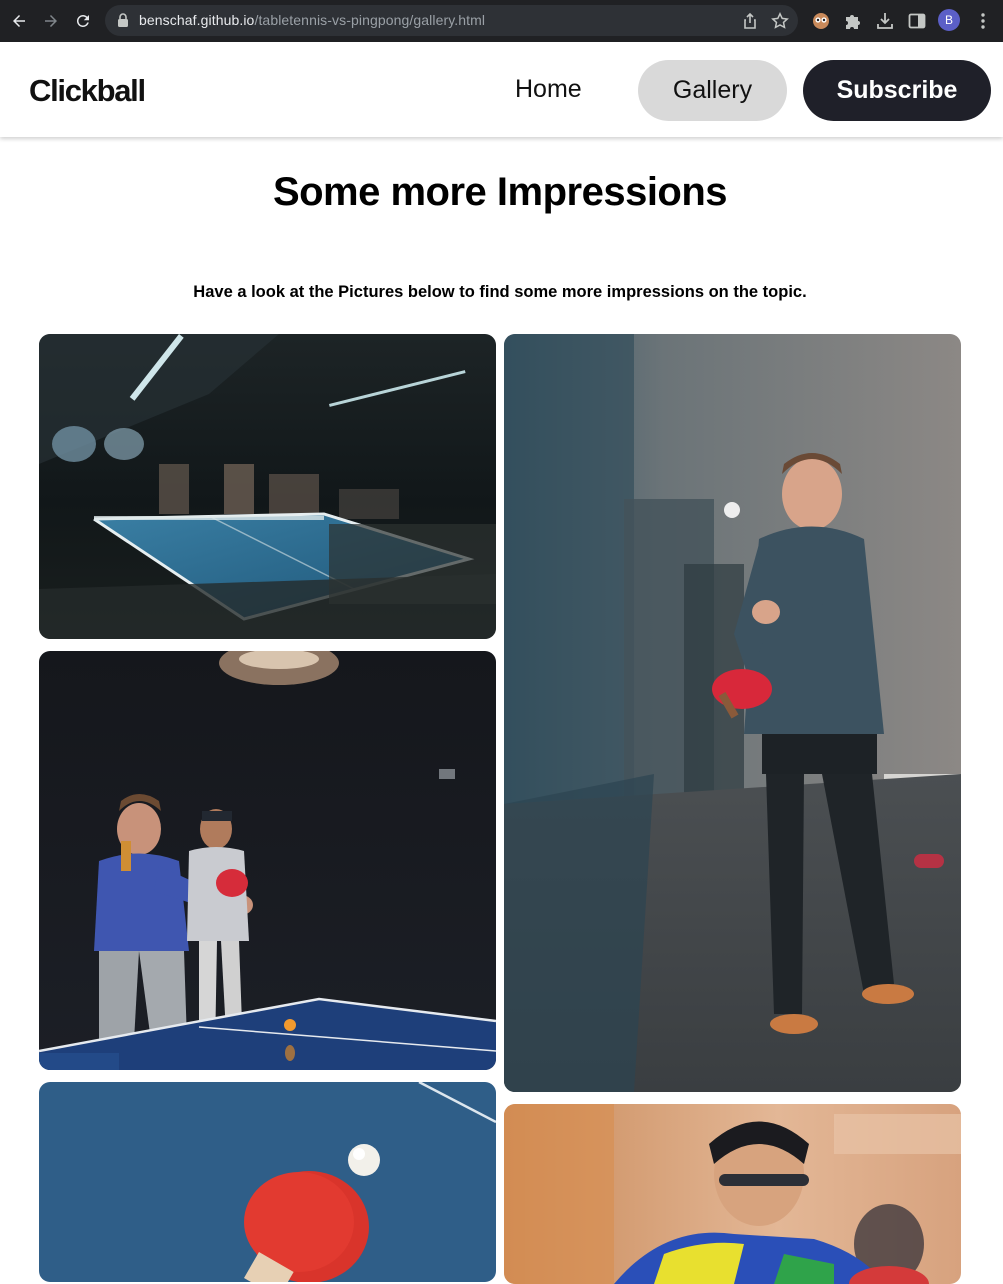 The height and width of the screenshot is (1284, 1003). What do you see at coordinates (917, 21) in the screenshot?
I see `sidebar-icon` at bounding box center [917, 21].